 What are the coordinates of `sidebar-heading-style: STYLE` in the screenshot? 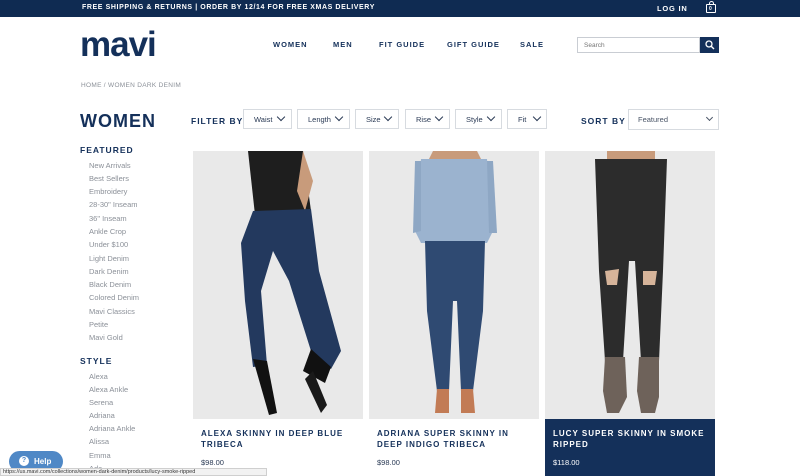 It's located at (96, 361).